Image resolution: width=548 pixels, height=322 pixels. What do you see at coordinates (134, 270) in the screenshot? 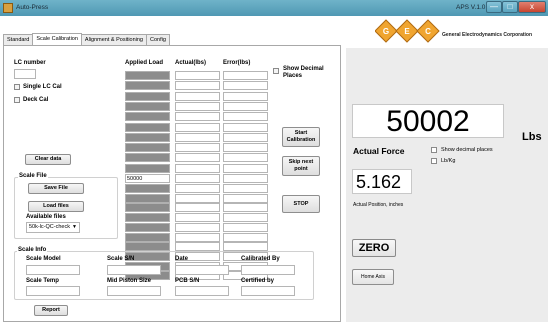
I see `scale-s-n-input` at bounding box center [134, 270].